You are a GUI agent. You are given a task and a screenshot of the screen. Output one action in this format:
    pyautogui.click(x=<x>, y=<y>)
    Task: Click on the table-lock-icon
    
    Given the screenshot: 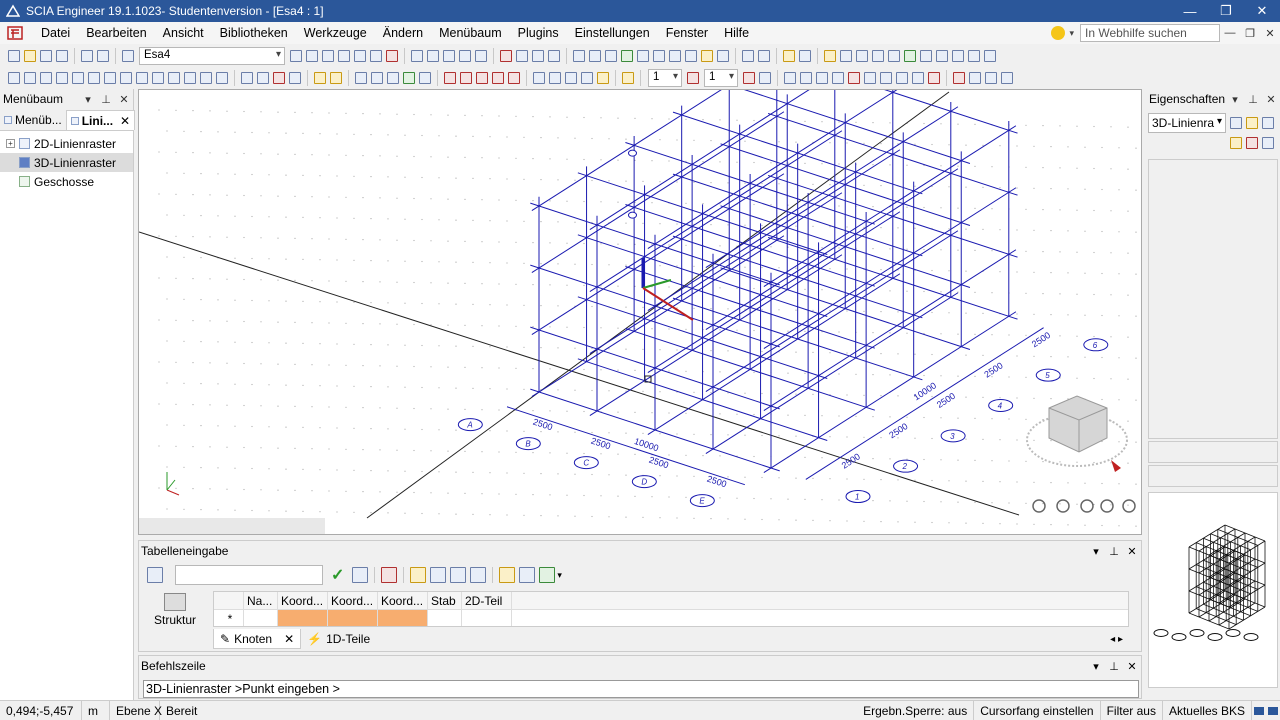 What is the action you would take?
    pyautogui.click(x=418, y=575)
    